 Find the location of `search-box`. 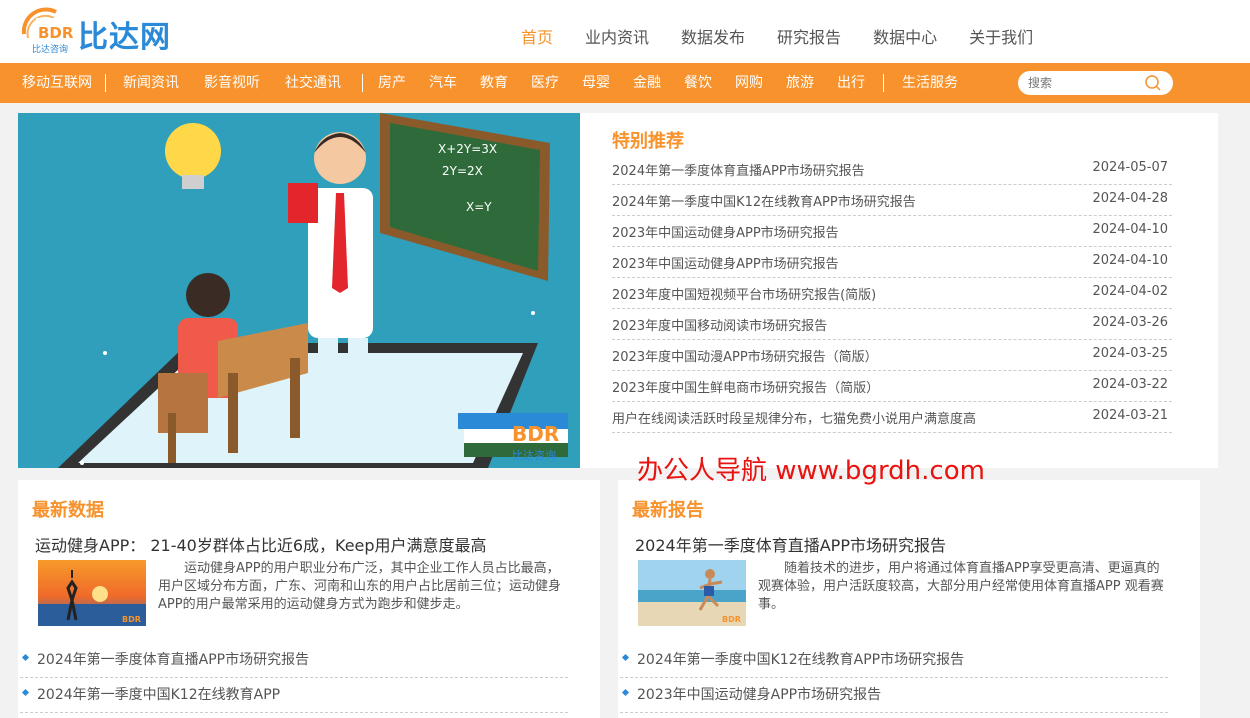

search-box is located at coordinates (1095, 83).